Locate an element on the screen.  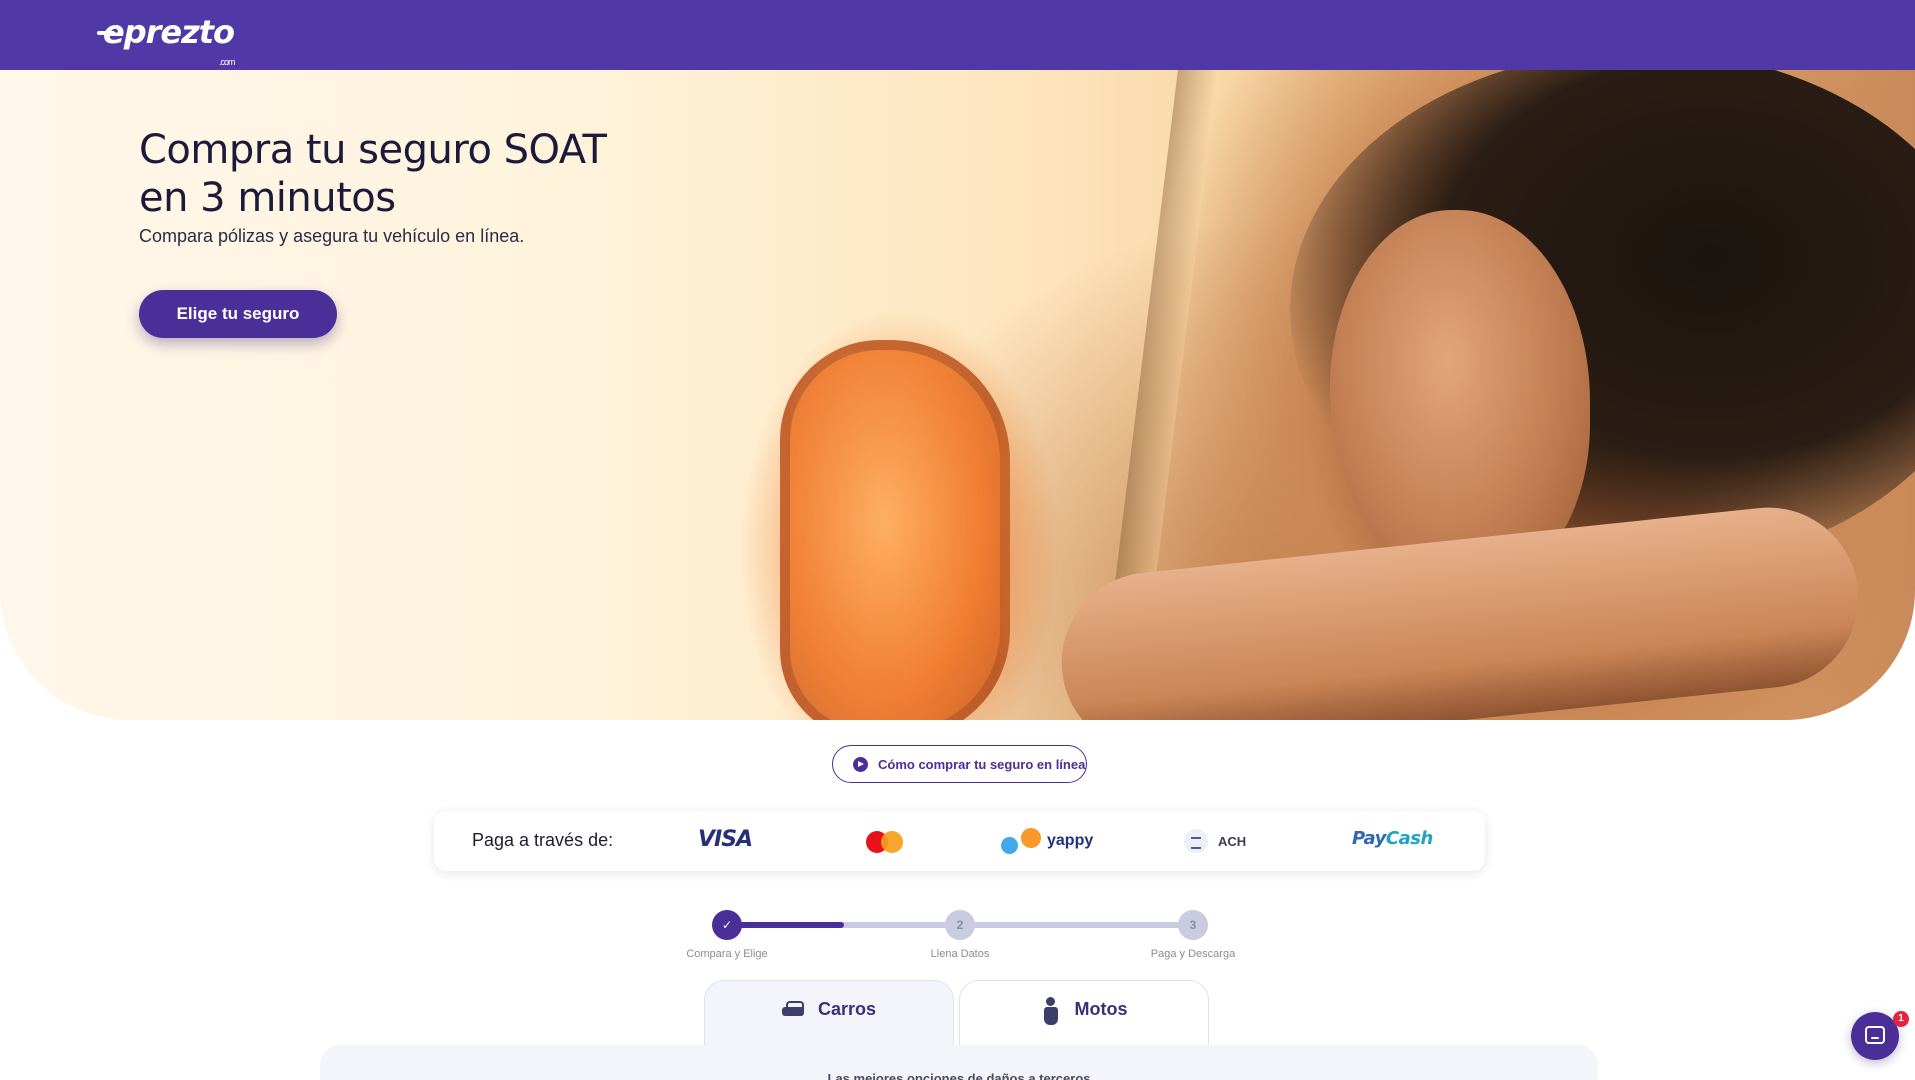
ach-logo: ACH is located at coordinates (1215, 841).